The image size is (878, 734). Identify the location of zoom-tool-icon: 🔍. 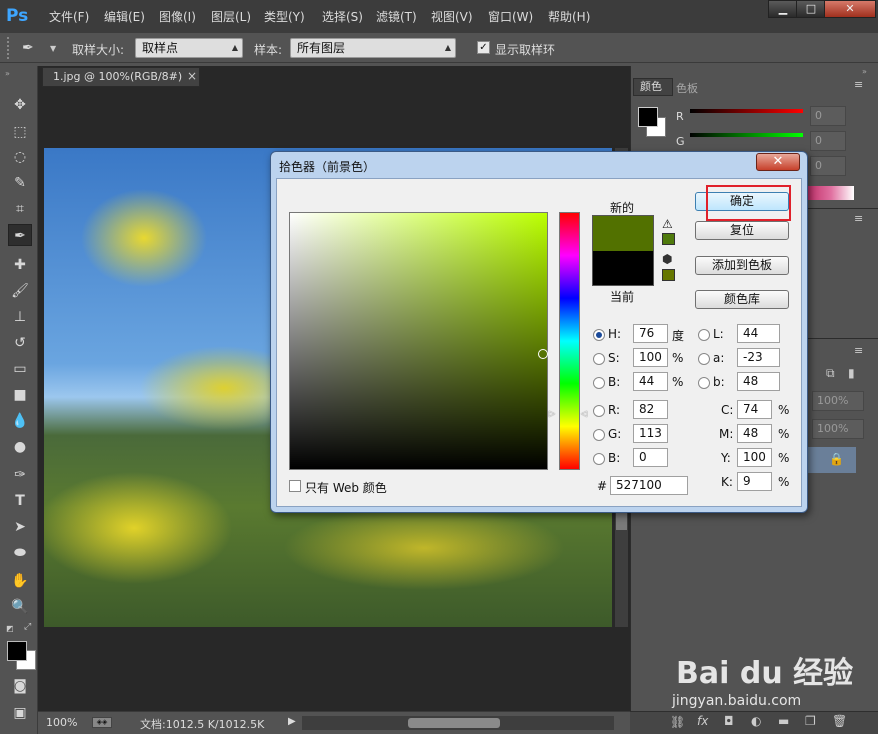
(20, 607).